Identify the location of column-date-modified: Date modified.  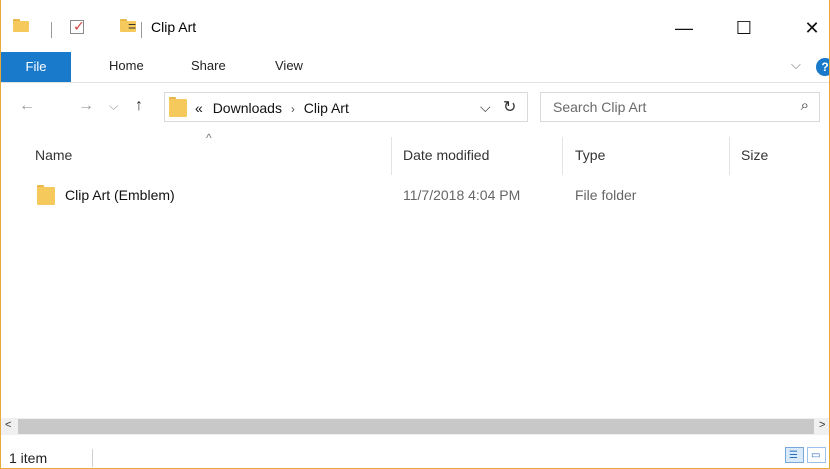
(446, 155).